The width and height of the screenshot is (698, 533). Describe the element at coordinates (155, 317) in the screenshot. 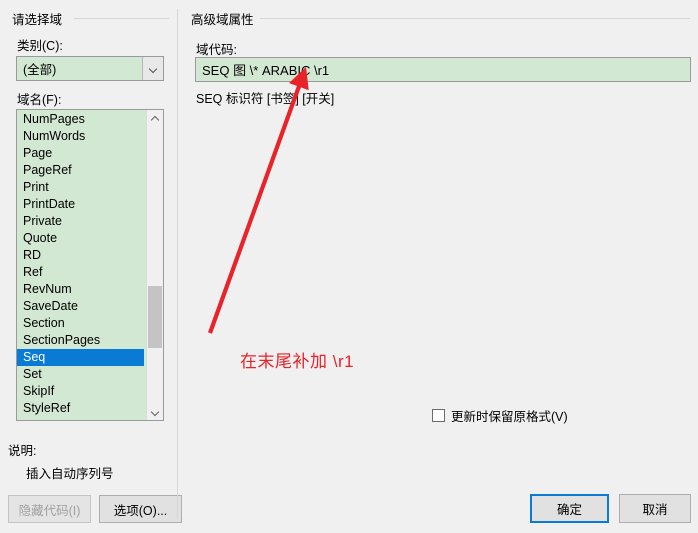

I see `scrollbar-thumb` at that location.